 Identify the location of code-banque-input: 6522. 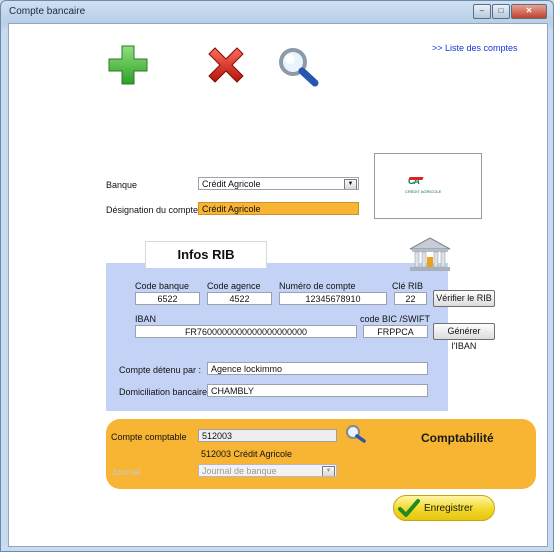
(167, 298).